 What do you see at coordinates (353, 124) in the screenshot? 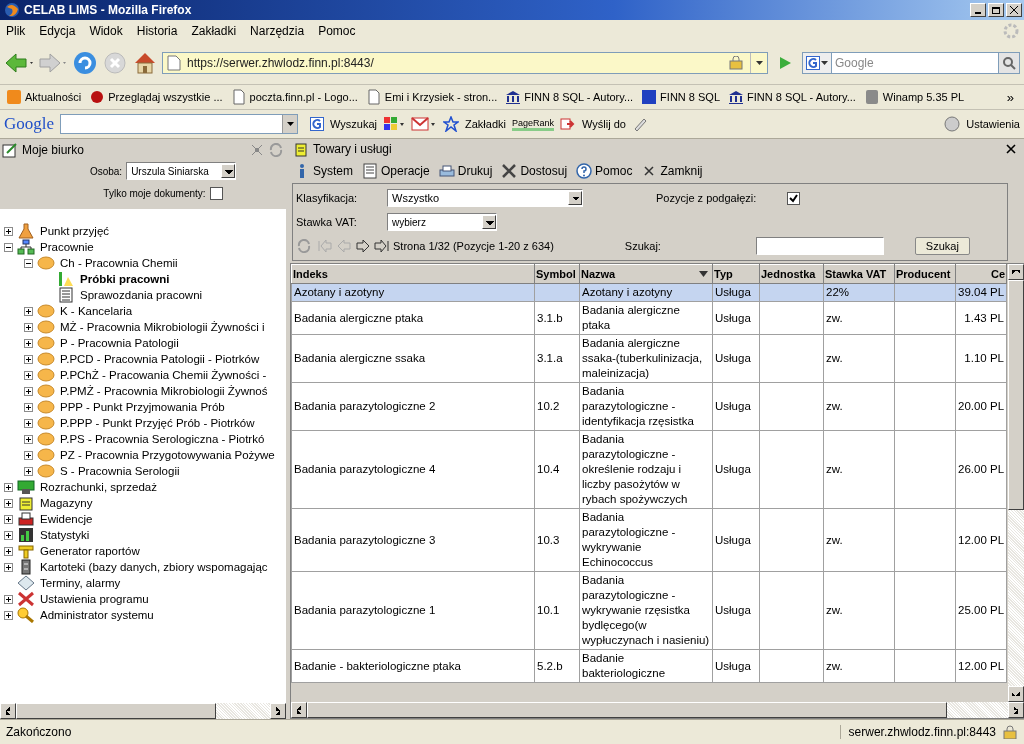
I see `search-button: Wyszukaj` at bounding box center [353, 124].